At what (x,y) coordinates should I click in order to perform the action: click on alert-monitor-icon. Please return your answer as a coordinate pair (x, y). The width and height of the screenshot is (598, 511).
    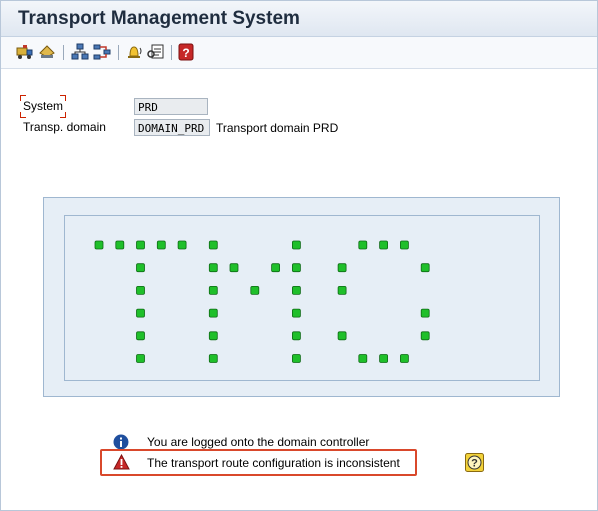
    Looking at the image, I should click on (134, 52).